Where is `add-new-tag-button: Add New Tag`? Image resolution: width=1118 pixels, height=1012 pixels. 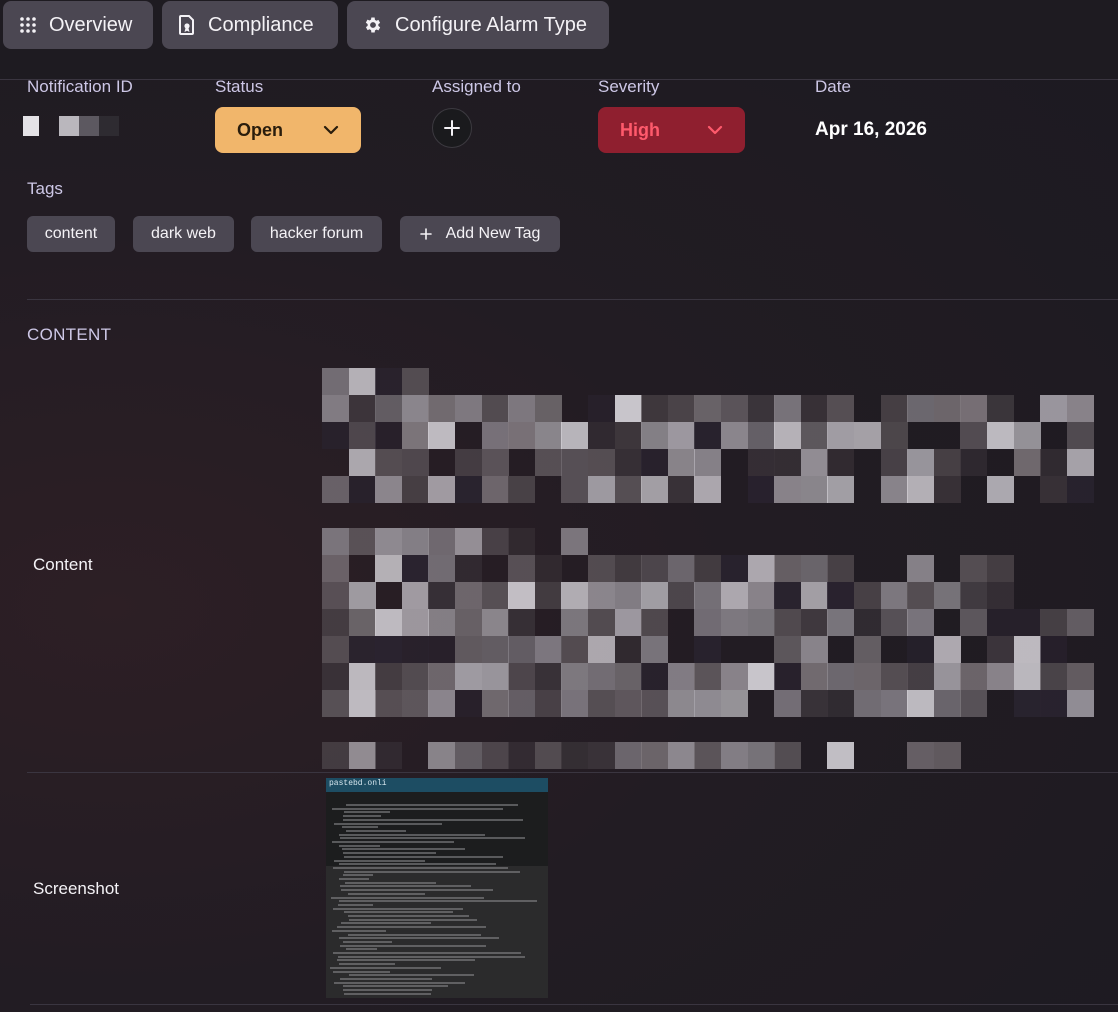 add-new-tag-button: Add New Tag is located at coordinates (480, 234).